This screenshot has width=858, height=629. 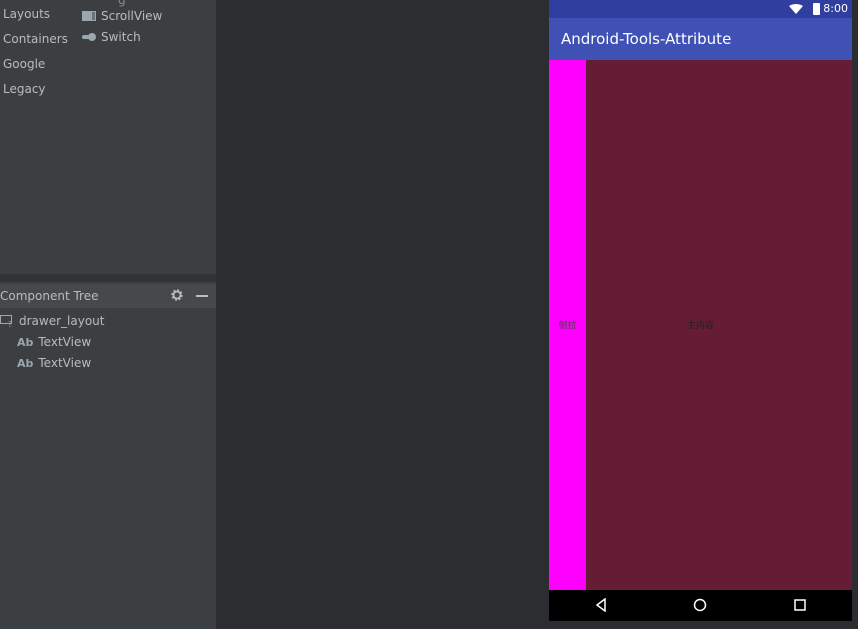 I want to click on navigation-bar, so click(x=700, y=605).